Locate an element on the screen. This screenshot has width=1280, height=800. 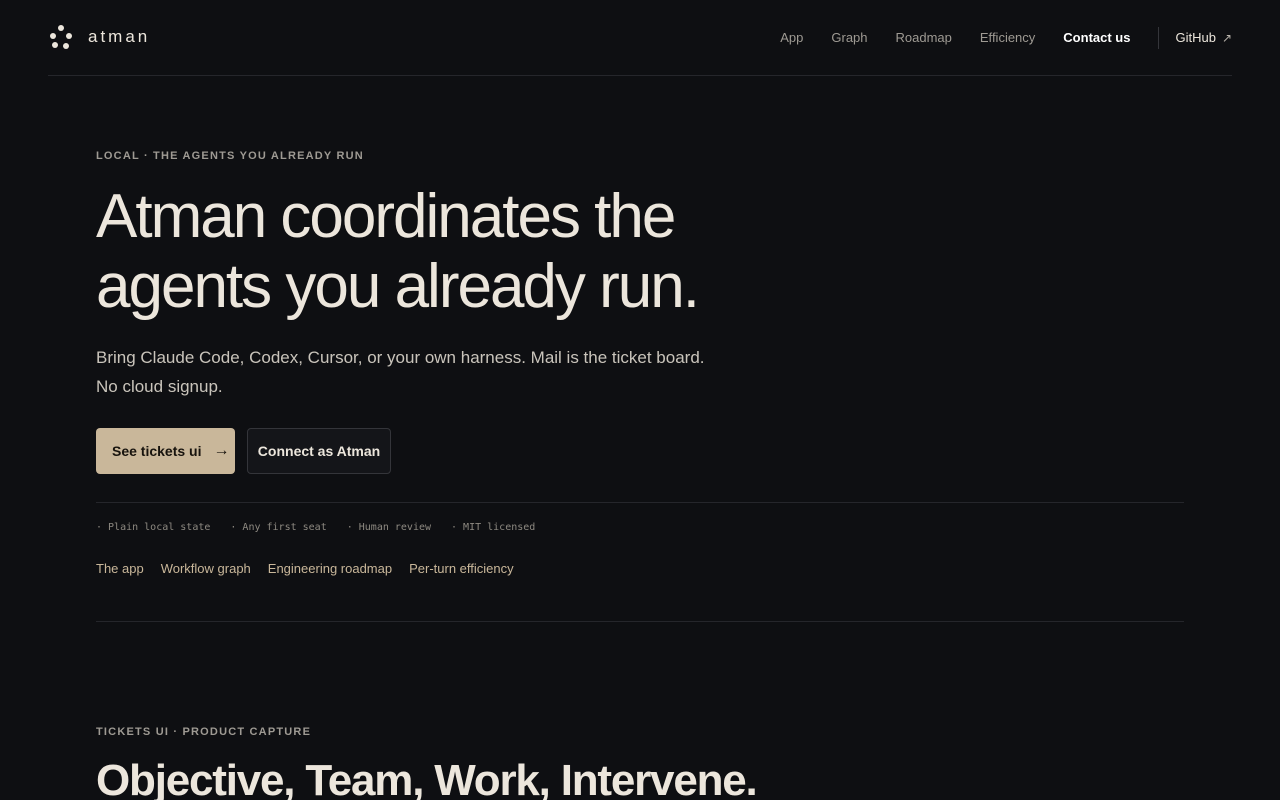
connect-label: Connect as Atman is located at coordinates (319, 451).